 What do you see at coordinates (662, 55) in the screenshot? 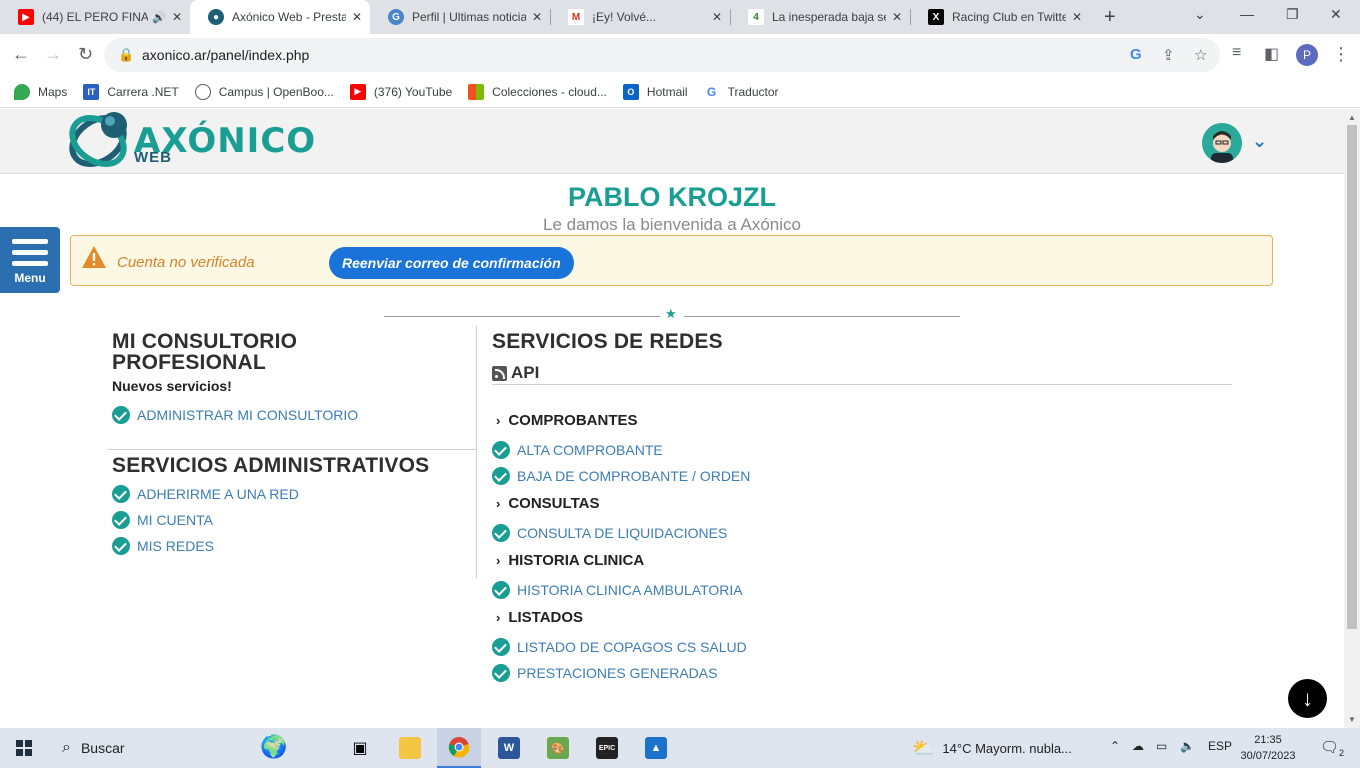
I see `address-bar: 🔒 axonico.ar/panel/index.php G ⇪ ☆` at bounding box center [662, 55].